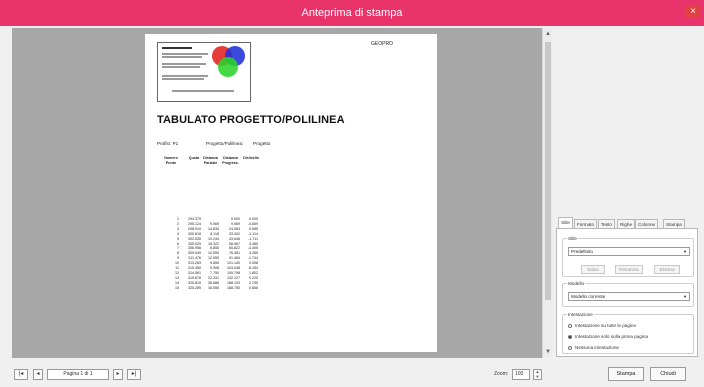 The height and width of the screenshot is (387, 704). I want to click on prev-page-button: ◂, so click(38, 374).